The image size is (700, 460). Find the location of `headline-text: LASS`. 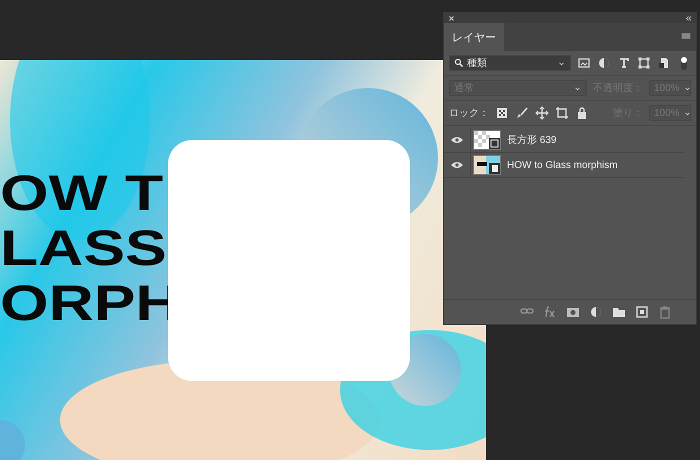

headline-text: LASS is located at coordinates (84, 248).